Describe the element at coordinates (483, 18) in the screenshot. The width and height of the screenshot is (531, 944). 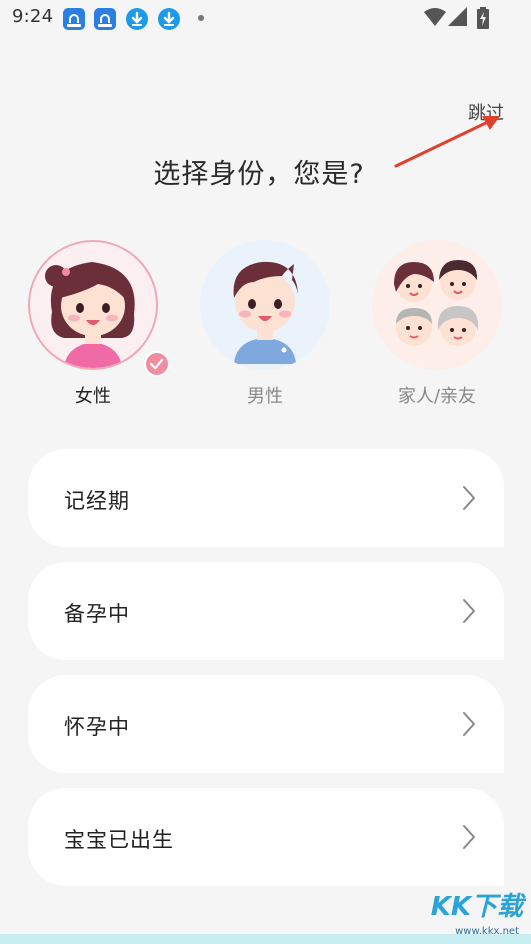
I see `battery-icon` at that location.